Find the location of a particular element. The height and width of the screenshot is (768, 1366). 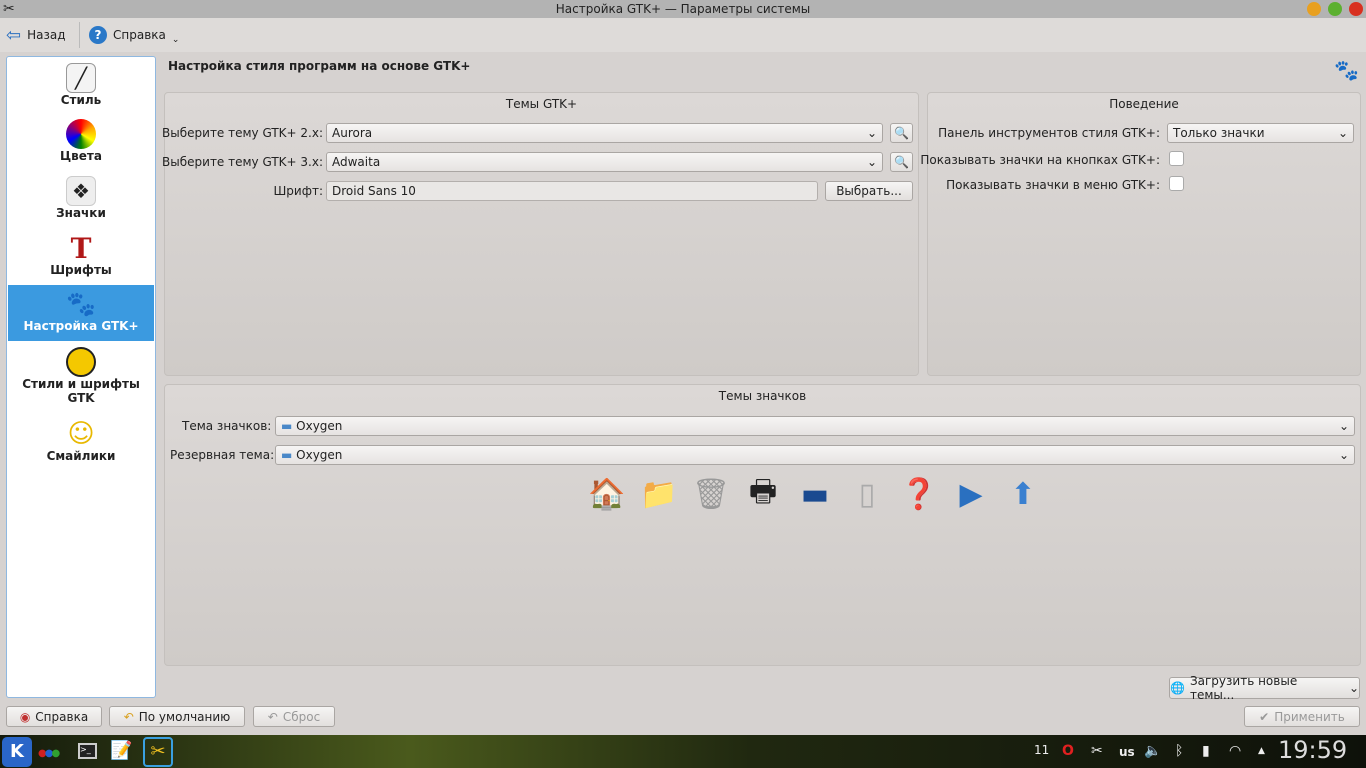

help-icon: ❓ is located at coordinates (919, 494).